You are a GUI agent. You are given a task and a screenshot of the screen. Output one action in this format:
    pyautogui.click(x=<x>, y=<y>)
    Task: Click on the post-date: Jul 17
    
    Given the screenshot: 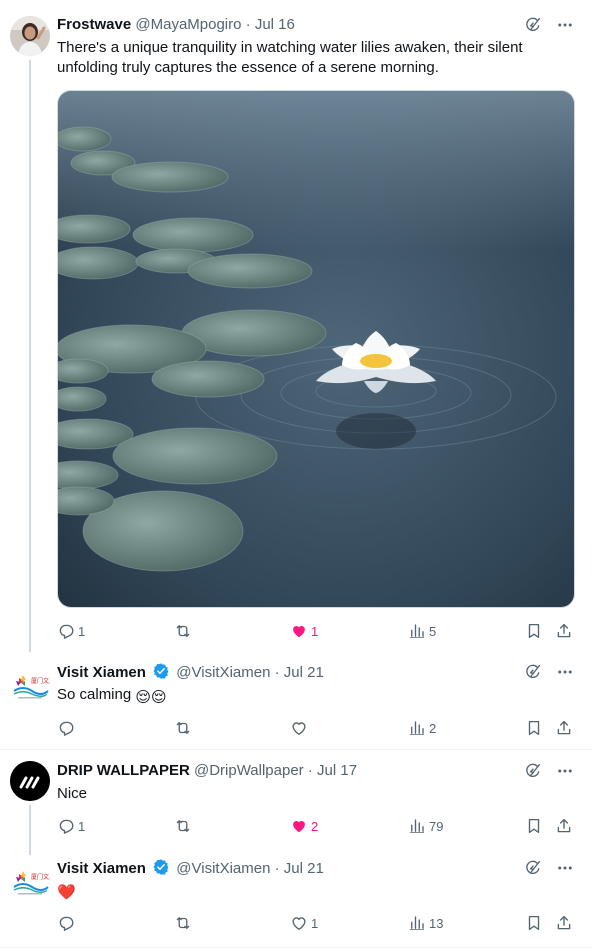 What is the action you would take?
    pyautogui.click(x=337, y=770)
    